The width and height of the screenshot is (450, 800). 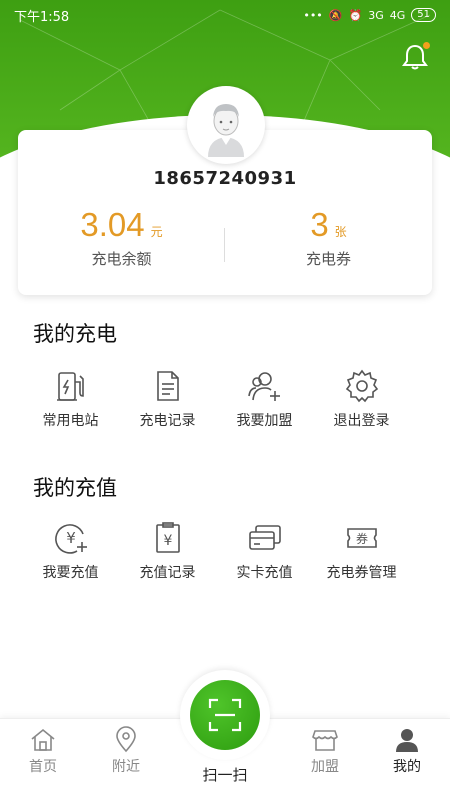 I want to click on status-icons: ••• 🔕 ⏰ 3G 4G 51, so click(x=369, y=15).